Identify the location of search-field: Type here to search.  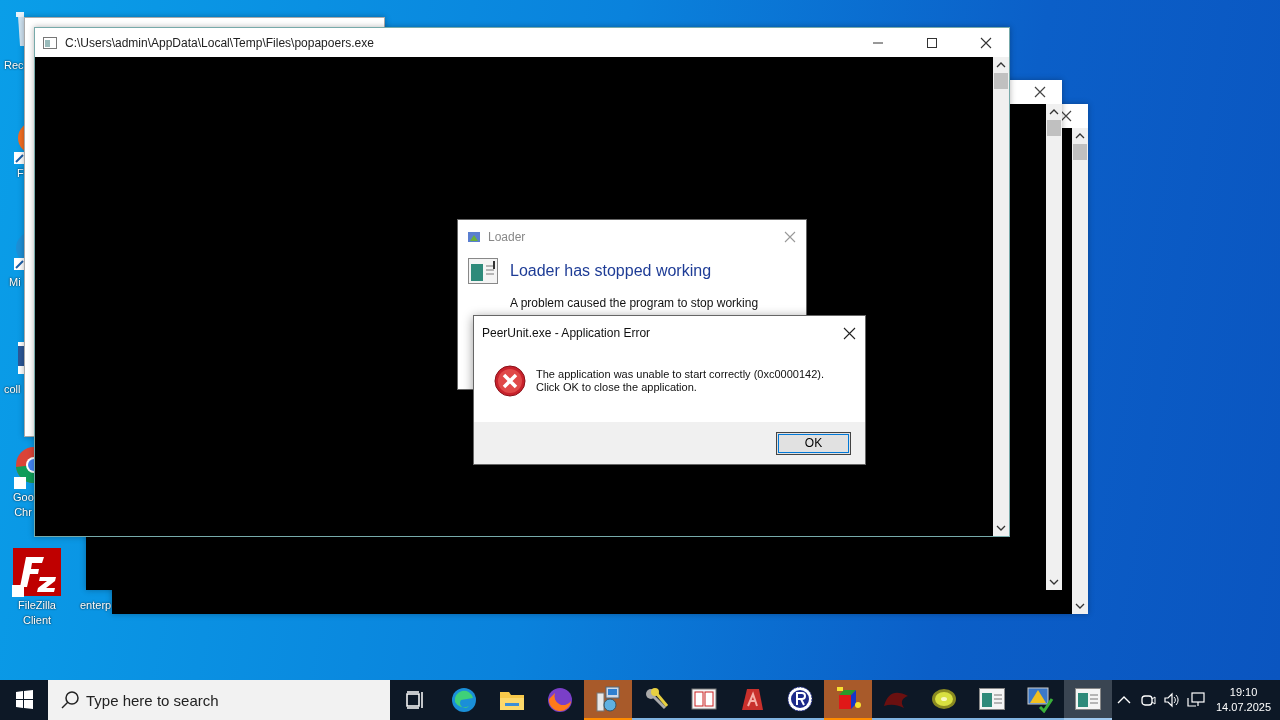
(219, 700).